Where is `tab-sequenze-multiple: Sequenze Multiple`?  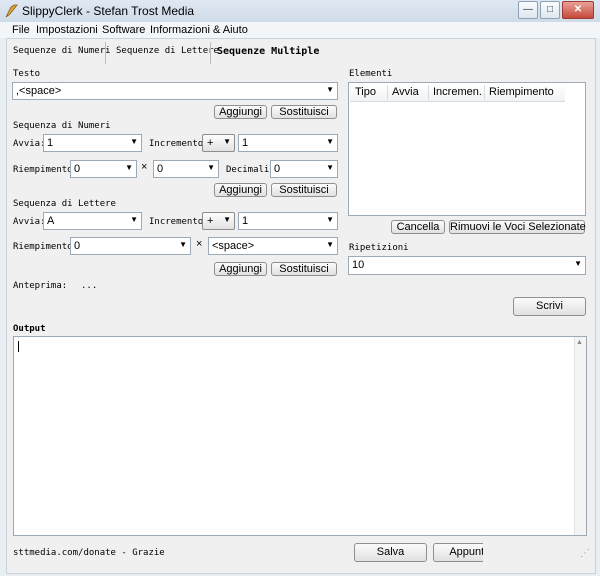 tab-sequenze-multiple: Sequenze Multiple is located at coordinates (268, 51).